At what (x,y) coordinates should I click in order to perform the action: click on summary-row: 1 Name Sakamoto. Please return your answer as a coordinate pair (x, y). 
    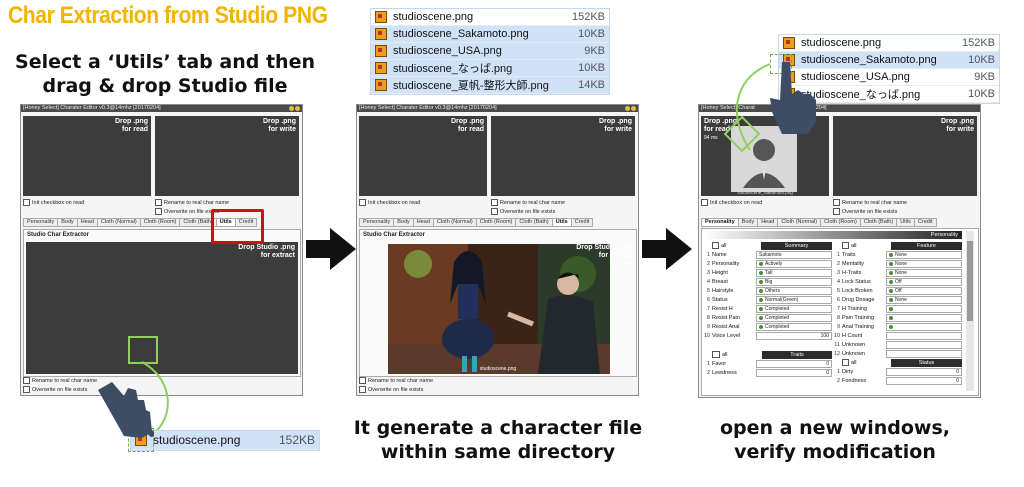
    Looking at the image, I should click on (768, 254).